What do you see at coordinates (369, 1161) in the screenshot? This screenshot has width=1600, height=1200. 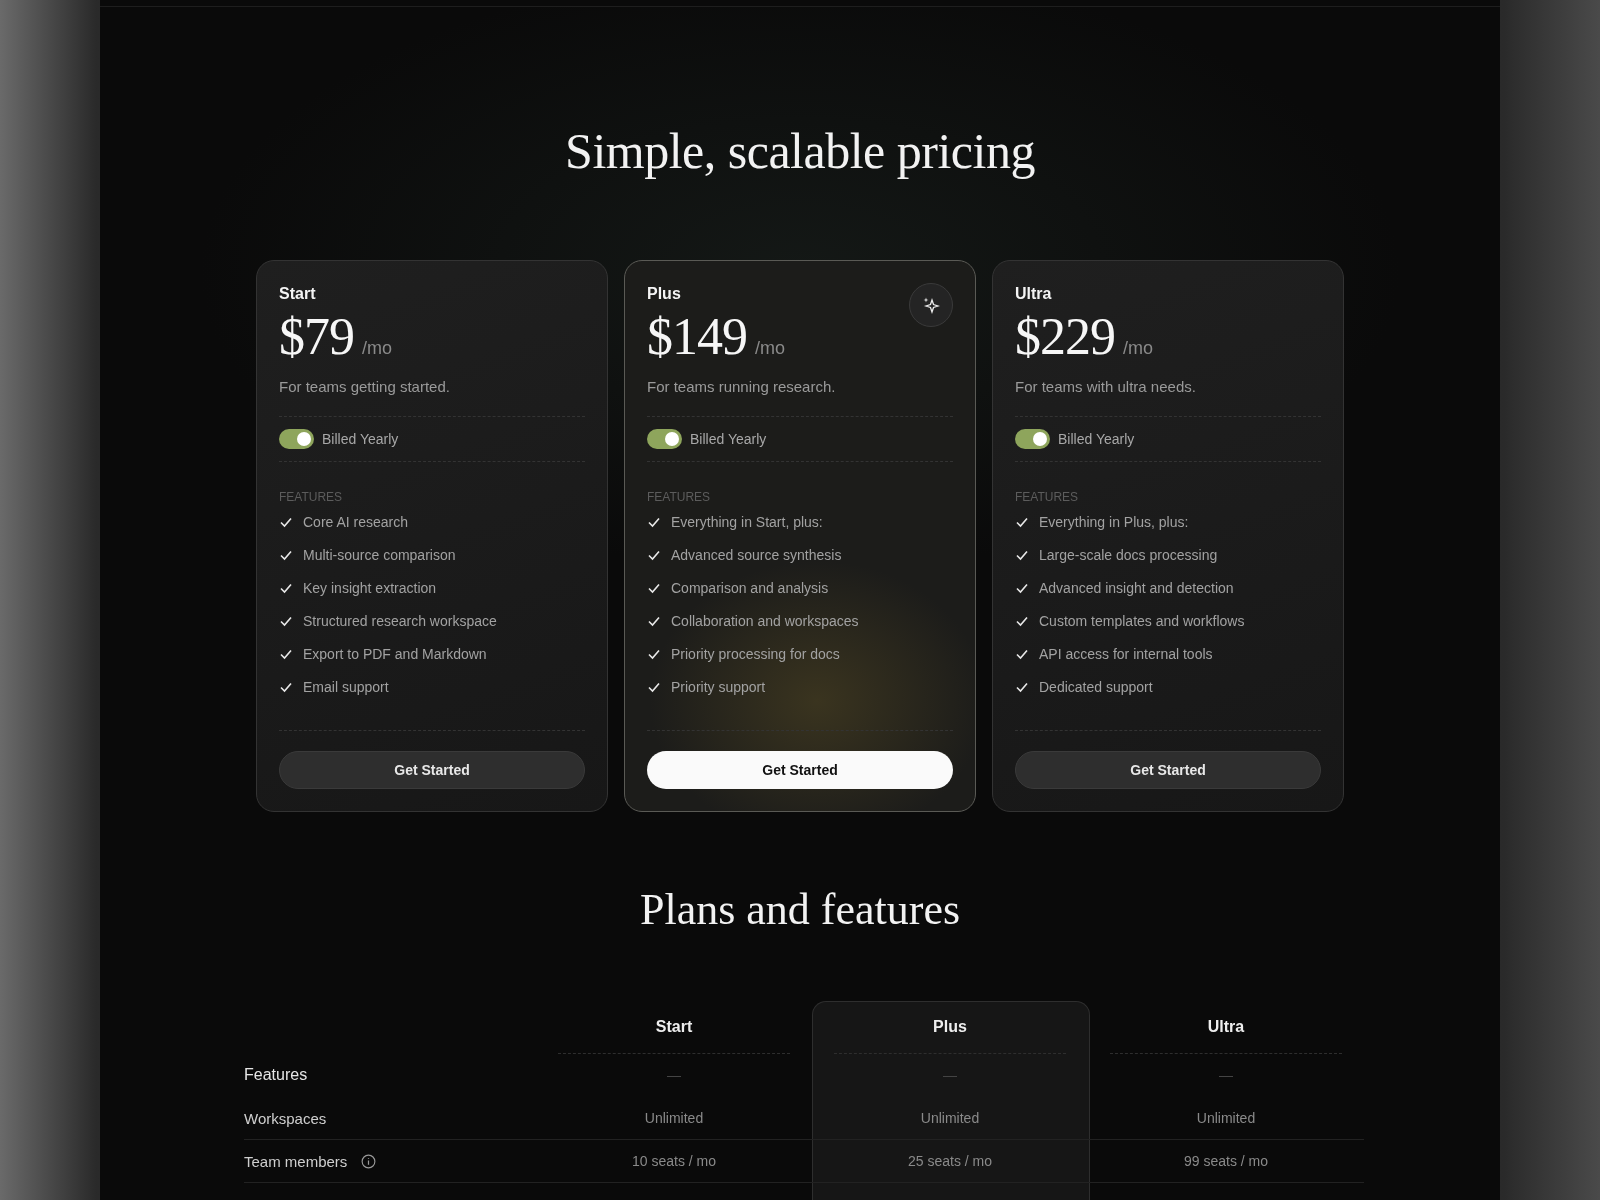 I see `info-icon` at bounding box center [369, 1161].